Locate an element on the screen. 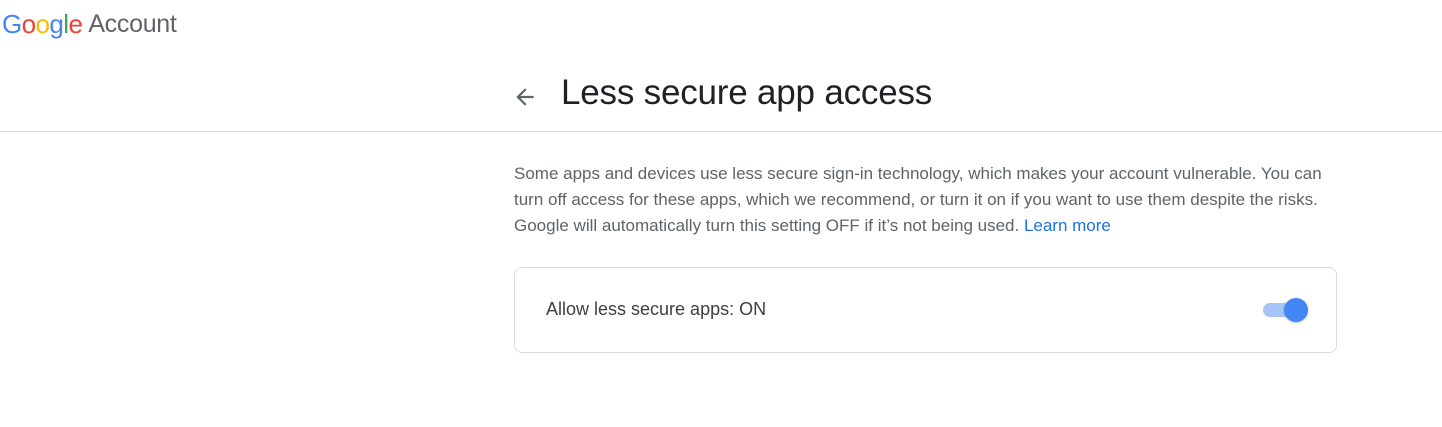  logo-letter: g is located at coordinates (56, 23).